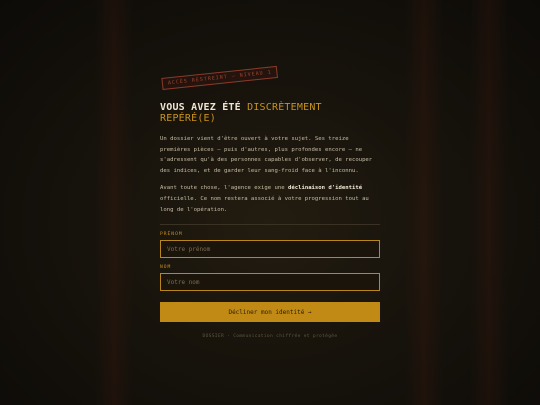 The height and width of the screenshot is (405, 540). I want to click on identity-emphasis: déclinaison d'identité, so click(325, 188).